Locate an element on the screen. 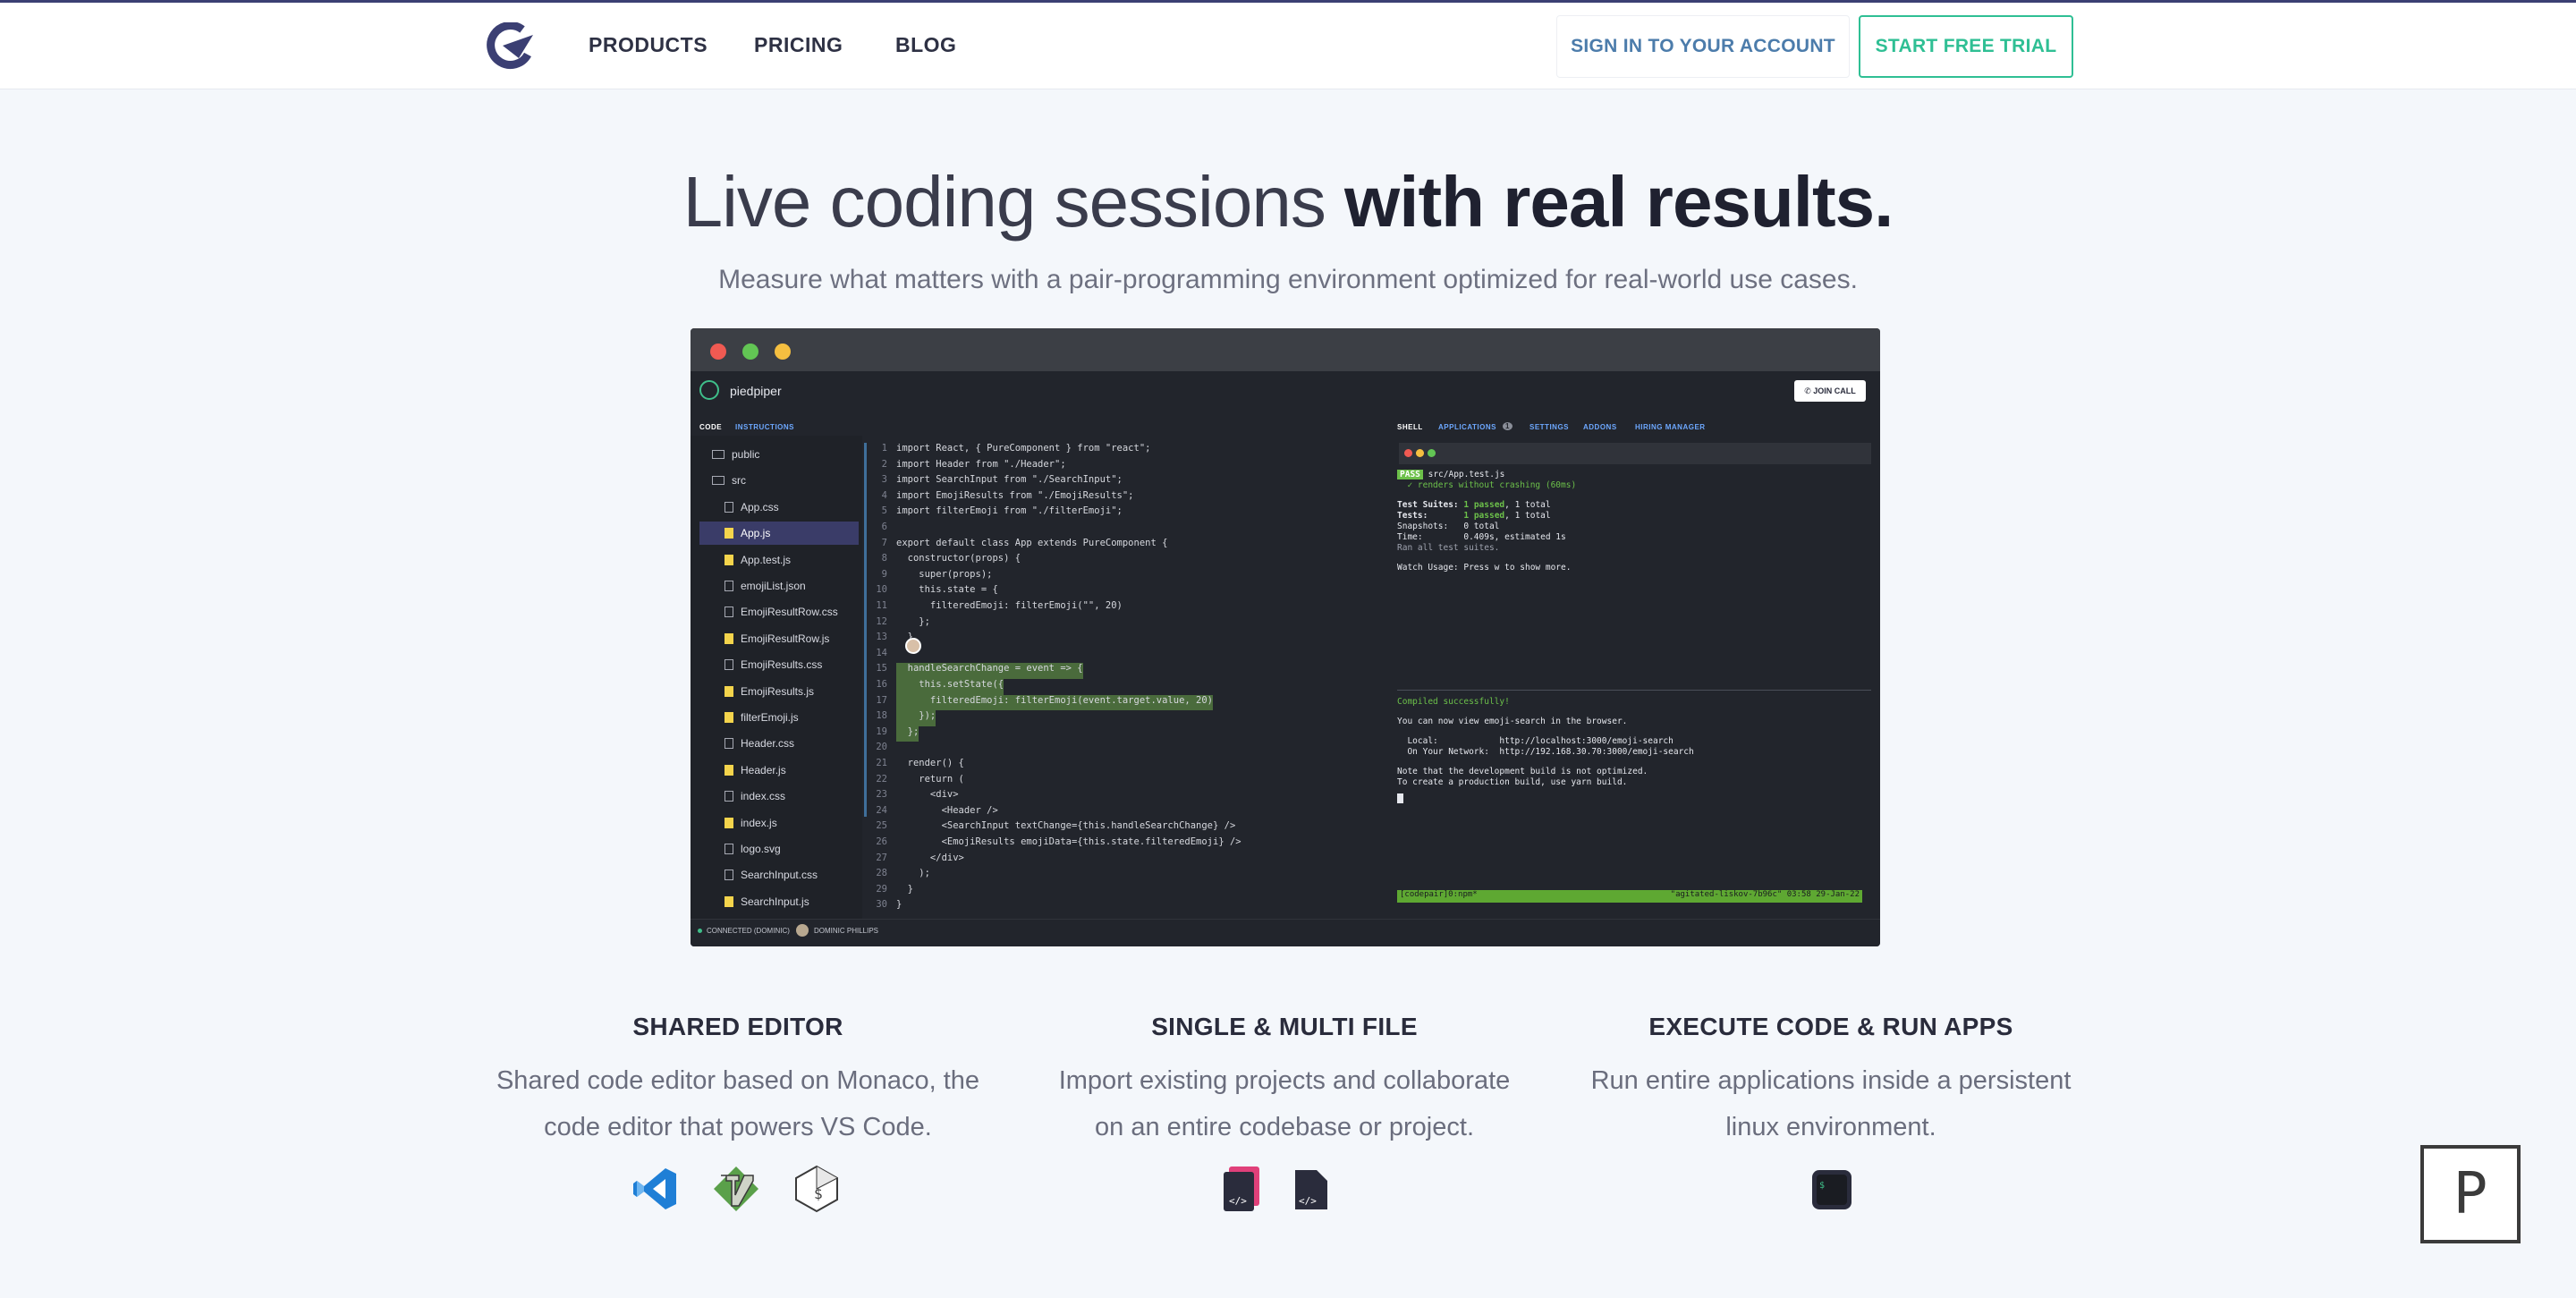 The height and width of the screenshot is (1298, 2576). file-tree-item: logo.svg is located at coordinates (779, 849).